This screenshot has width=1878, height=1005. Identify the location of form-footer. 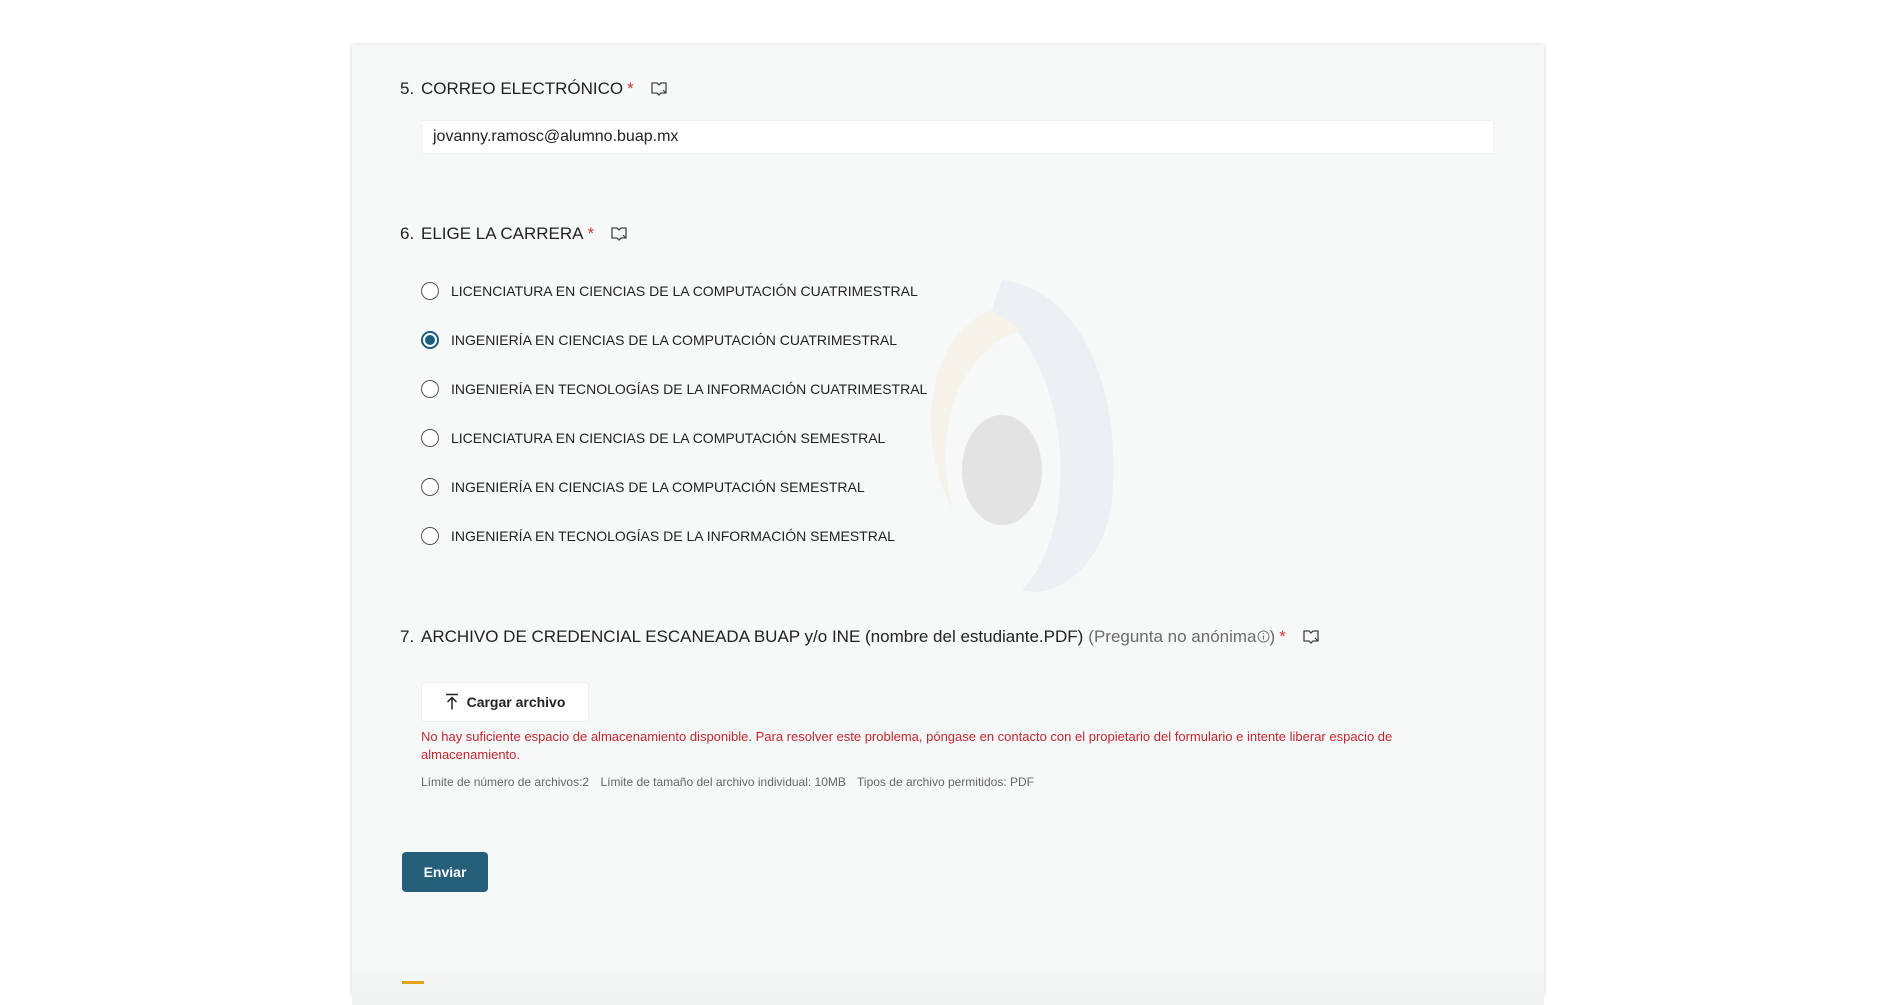
(948, 985).